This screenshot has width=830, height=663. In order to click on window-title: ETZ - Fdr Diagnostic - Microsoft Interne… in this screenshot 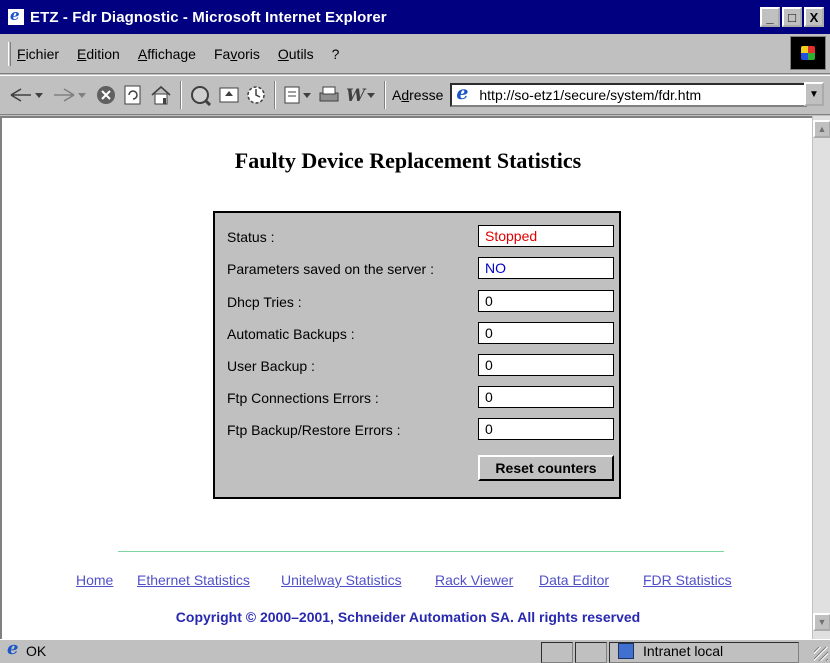, I will do `click(208, 17)`.